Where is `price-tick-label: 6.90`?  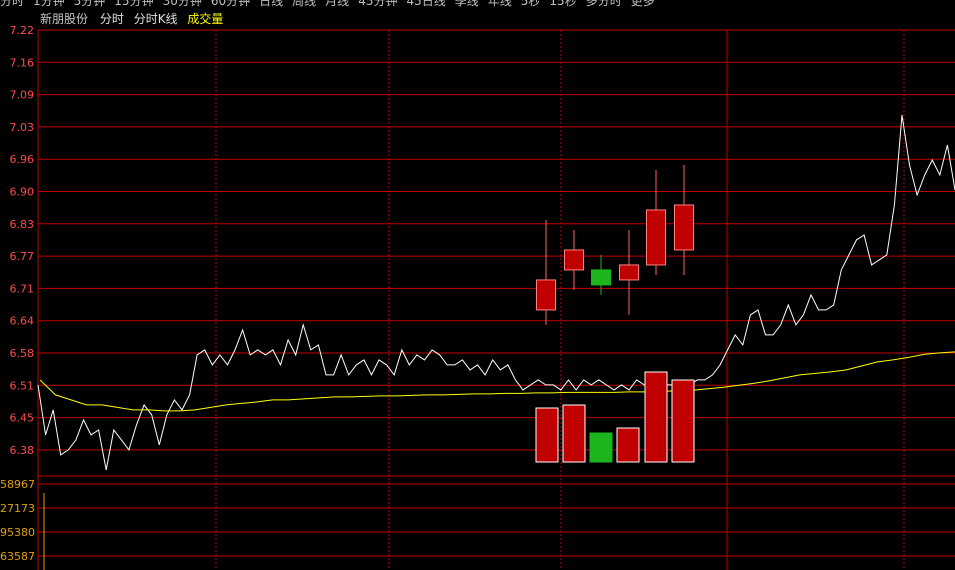
price-tick-label: 6.90 is located at coordinates (22, 192).